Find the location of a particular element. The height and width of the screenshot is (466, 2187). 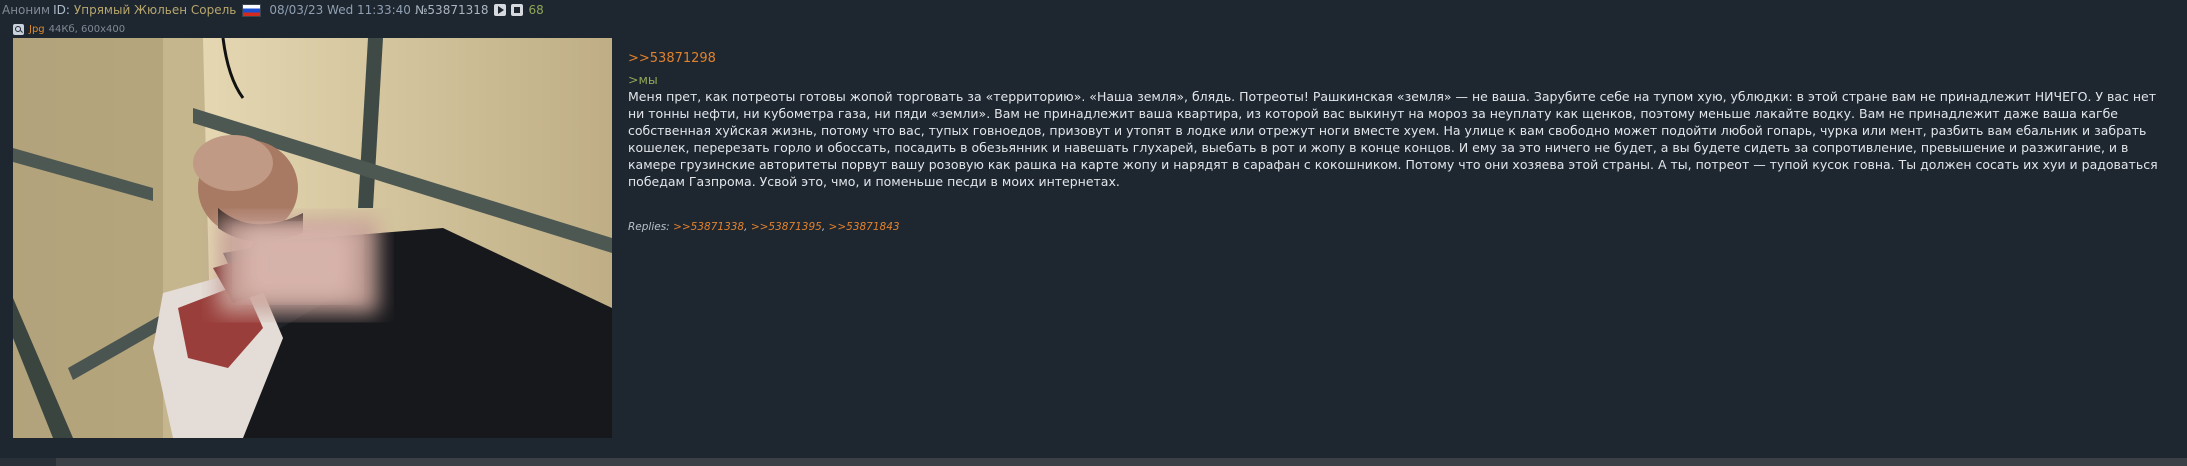

reply-count-badge: 68 is located at coordinates (536, 10).